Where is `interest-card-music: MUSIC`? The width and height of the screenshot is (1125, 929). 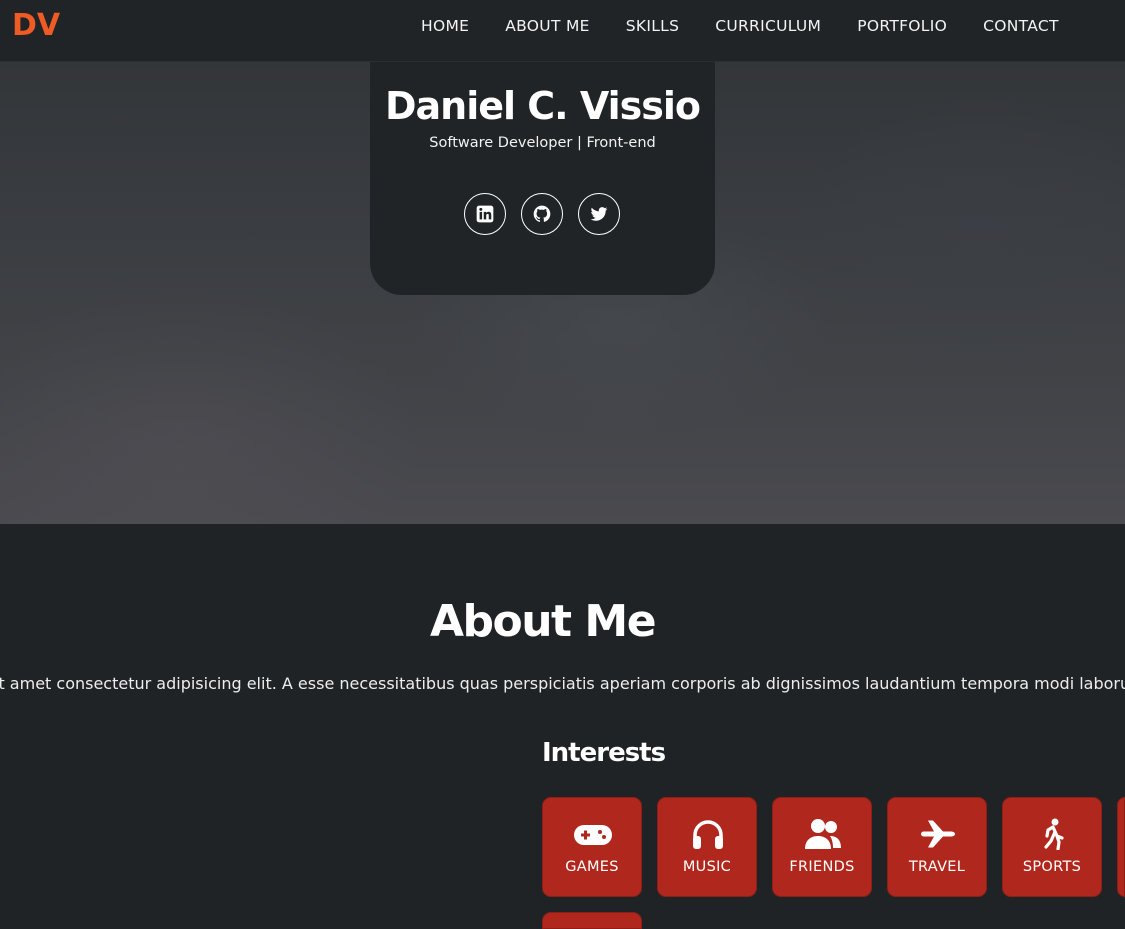 interest-card-music: MUSIC is located at coordinates (707, 847).